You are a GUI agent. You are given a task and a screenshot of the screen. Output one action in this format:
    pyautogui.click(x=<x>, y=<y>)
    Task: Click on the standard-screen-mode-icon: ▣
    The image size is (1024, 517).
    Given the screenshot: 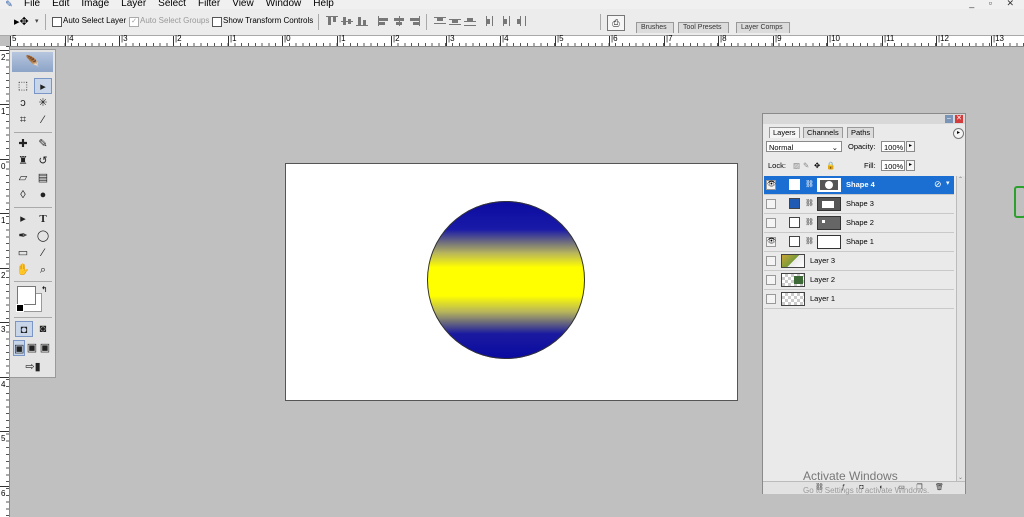 What is the action you would take?
    pyautogui.click(x=19, y=348)
    